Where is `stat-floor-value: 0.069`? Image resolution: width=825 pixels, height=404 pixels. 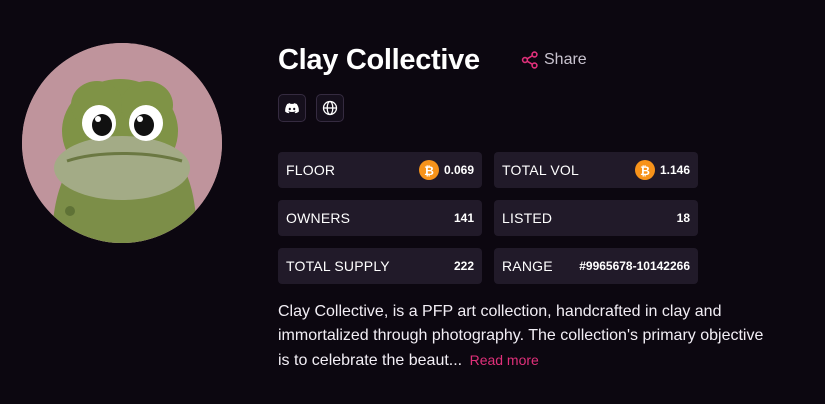 stat-floor-value: 0.069 is located at coordinates (458, 170).